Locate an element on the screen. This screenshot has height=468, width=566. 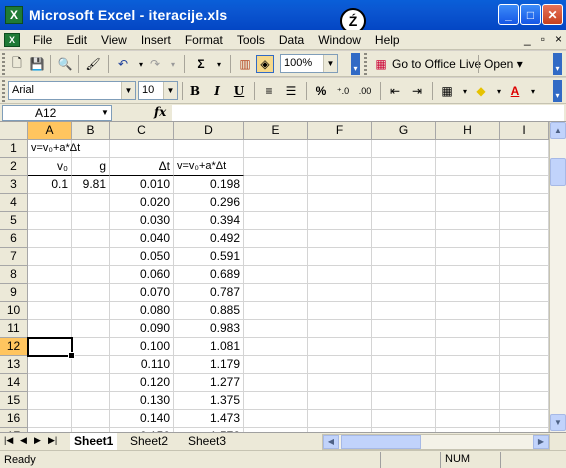
workbook-icon: X is located at coordinates (12, 39).